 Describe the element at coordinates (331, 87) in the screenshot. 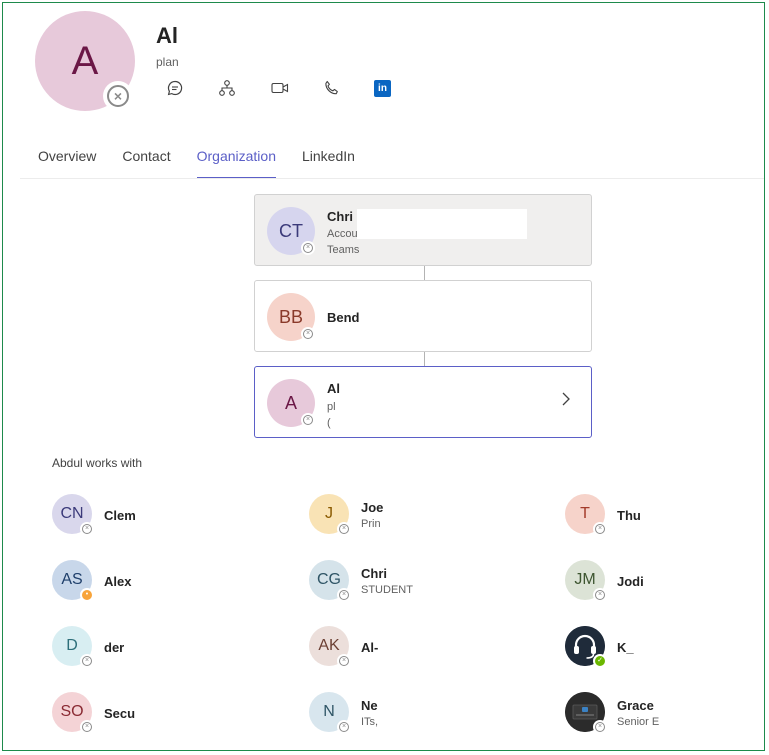

I see `phone-icon` at that location.